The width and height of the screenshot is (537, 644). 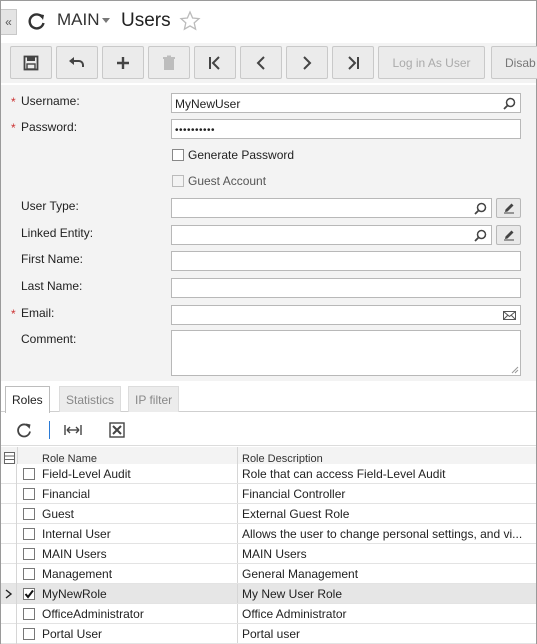 What do you see at coordinates (307, 62) in the screenshot?
I see `next-record-button` at bounding box center [307, 62].